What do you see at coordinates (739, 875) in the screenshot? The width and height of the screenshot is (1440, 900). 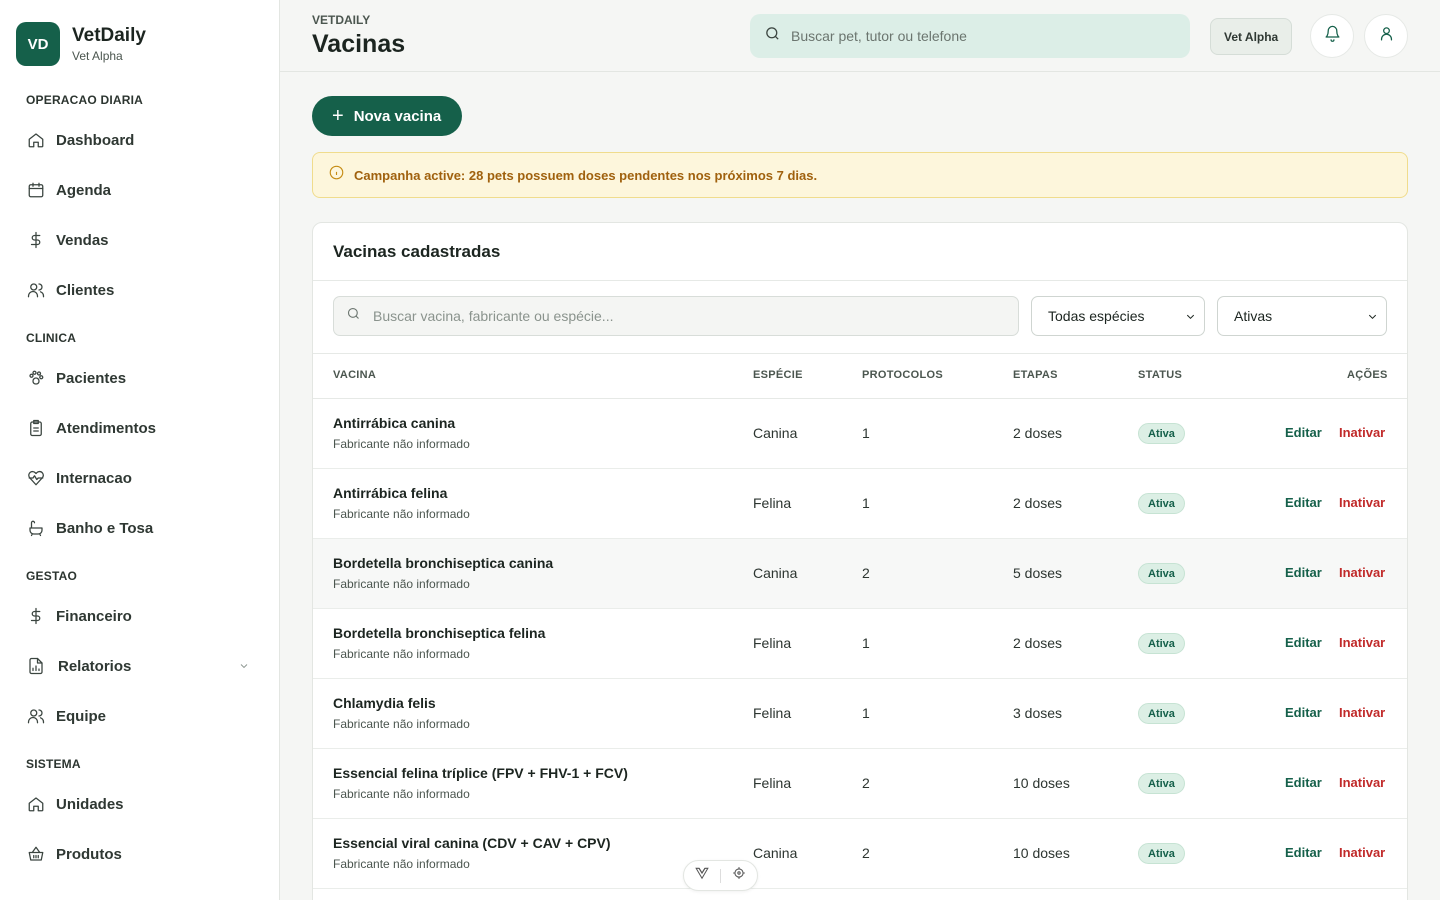 I see `crosshair-icon` at bounding box center [739, 875].